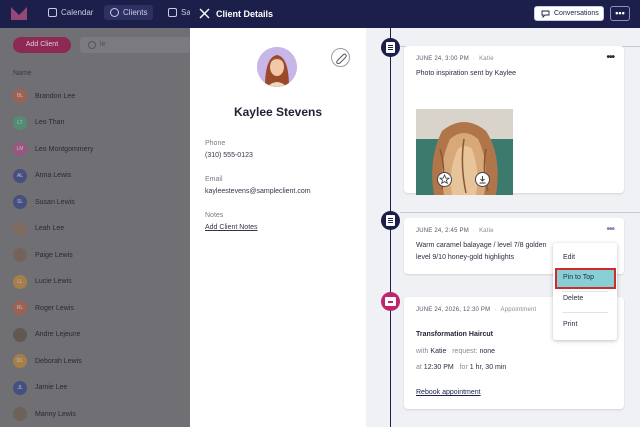 The image size is (640, 427). I want to click on close-icon, so click(204, 13).